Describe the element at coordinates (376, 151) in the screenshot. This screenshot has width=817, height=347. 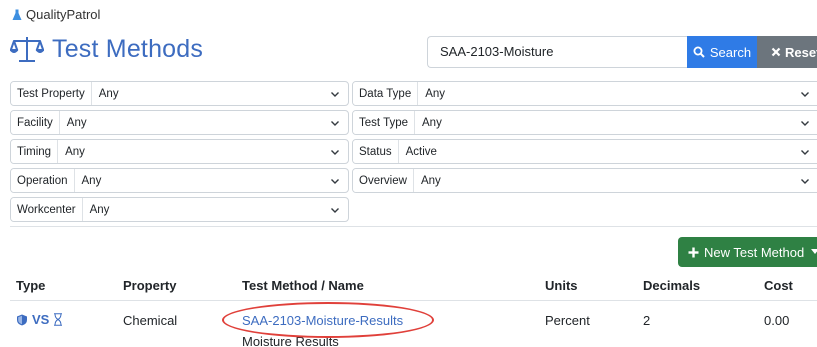
I see `filter-label: Status` at that location.